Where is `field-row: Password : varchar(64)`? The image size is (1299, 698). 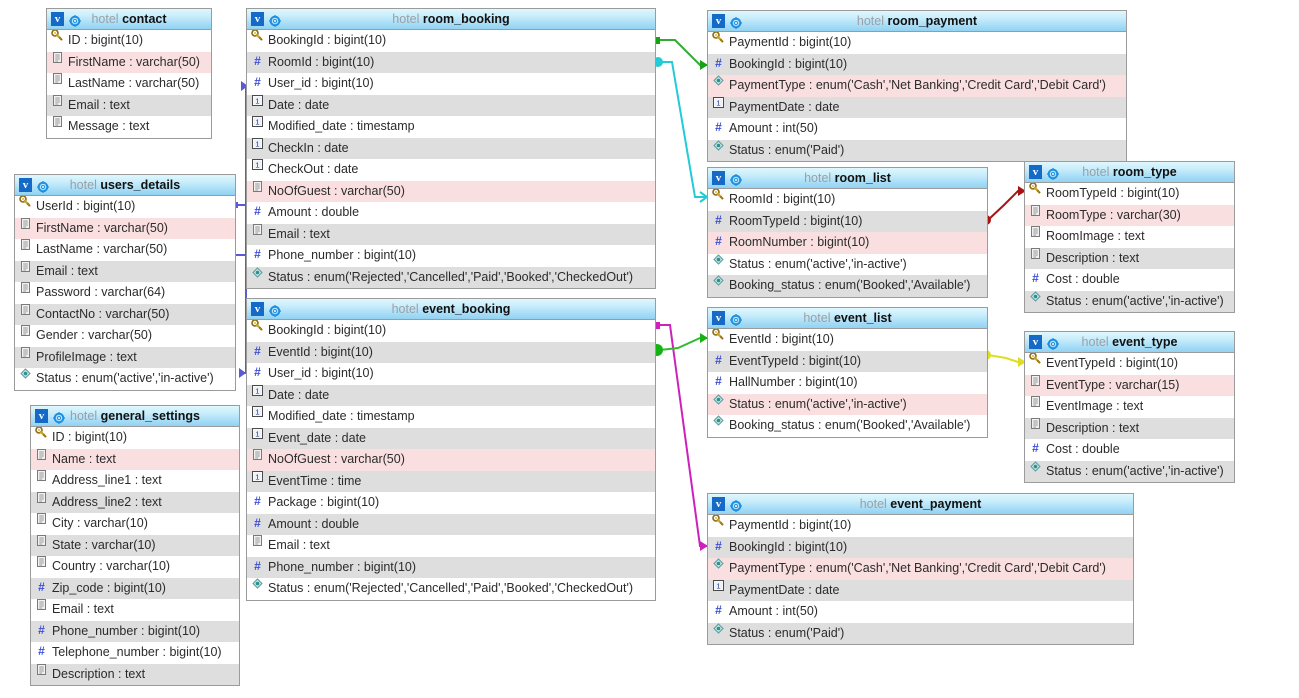
field-row: Password : varchar(64) is located at coordinates (125, 293).